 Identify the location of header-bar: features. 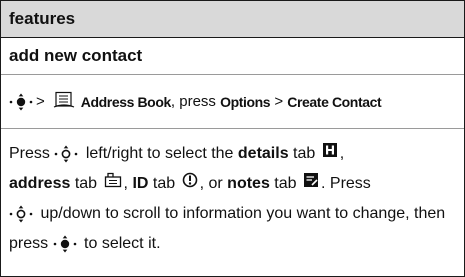
(232, 19).